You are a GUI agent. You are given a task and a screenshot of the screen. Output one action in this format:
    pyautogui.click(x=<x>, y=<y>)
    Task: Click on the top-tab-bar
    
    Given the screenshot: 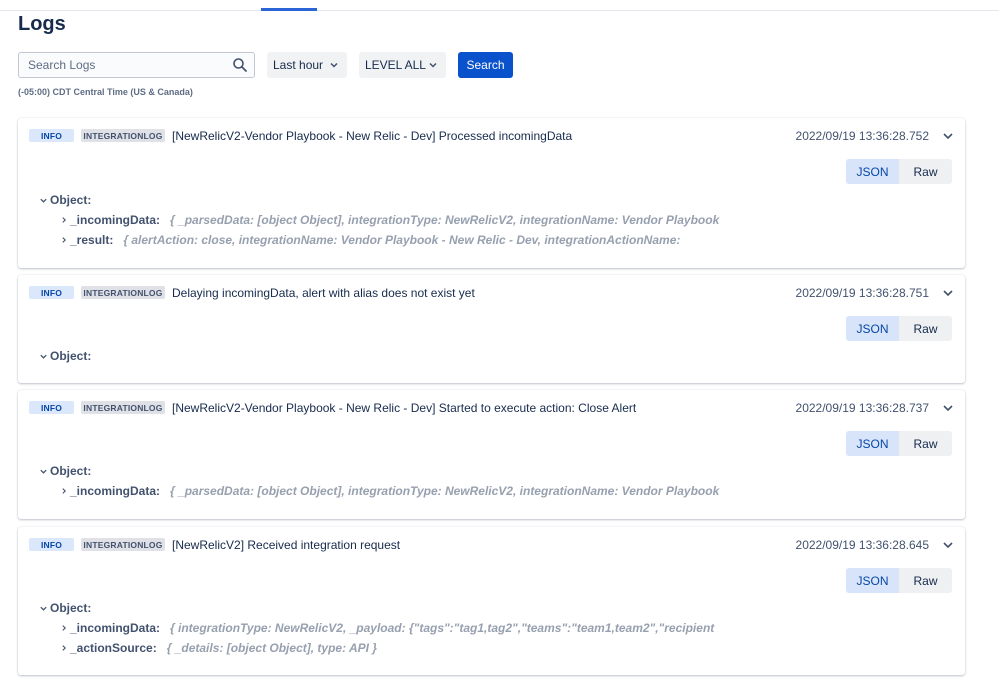 What is the action you would take?
    pyautogui.click(x=499, y=5)
    